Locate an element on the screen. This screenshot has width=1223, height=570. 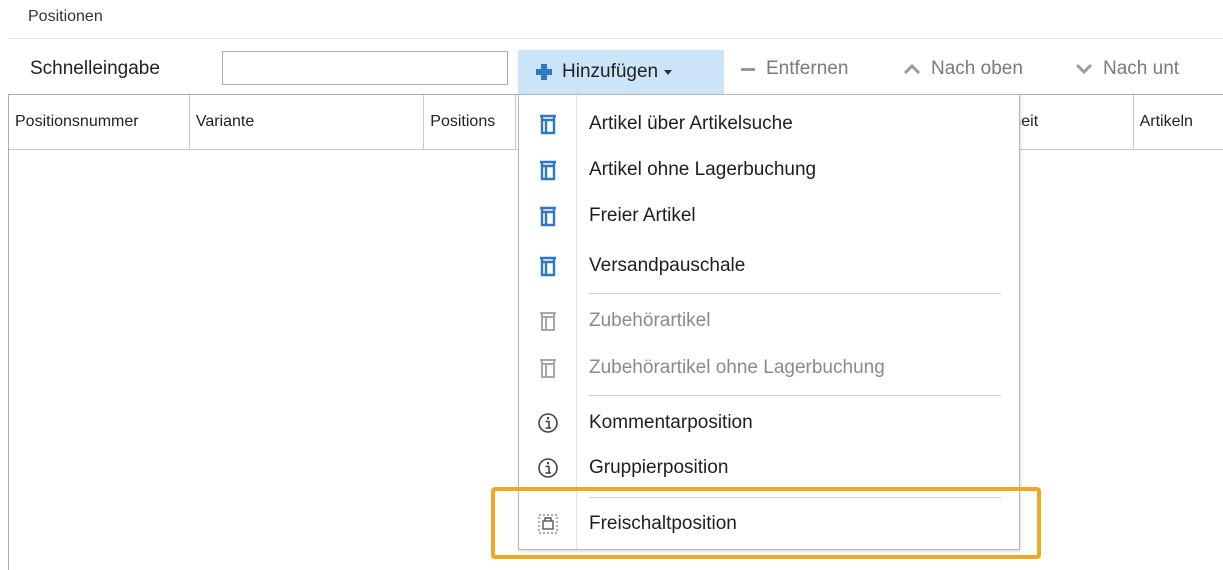
menu-item-zubehoerartikel: Zubehörartikel is located at coordinates (769, 321).